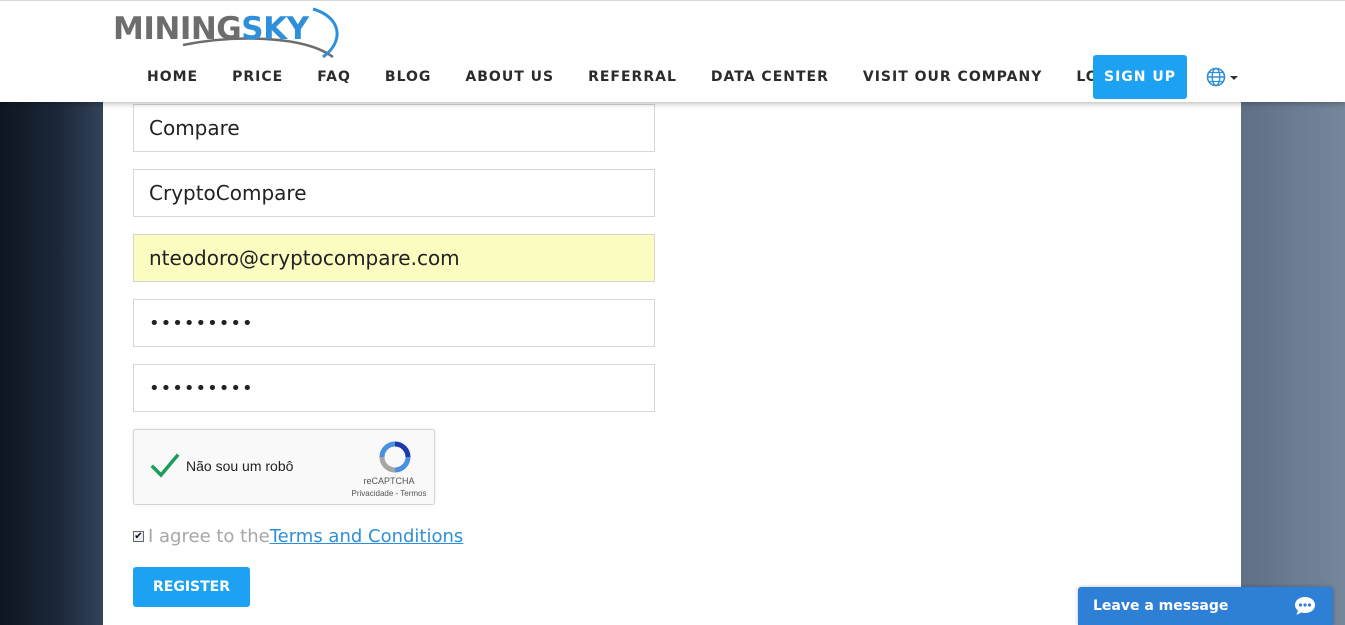 This screenshot has height=625, width=1345. I want to click on email-input, so click(394, 258).